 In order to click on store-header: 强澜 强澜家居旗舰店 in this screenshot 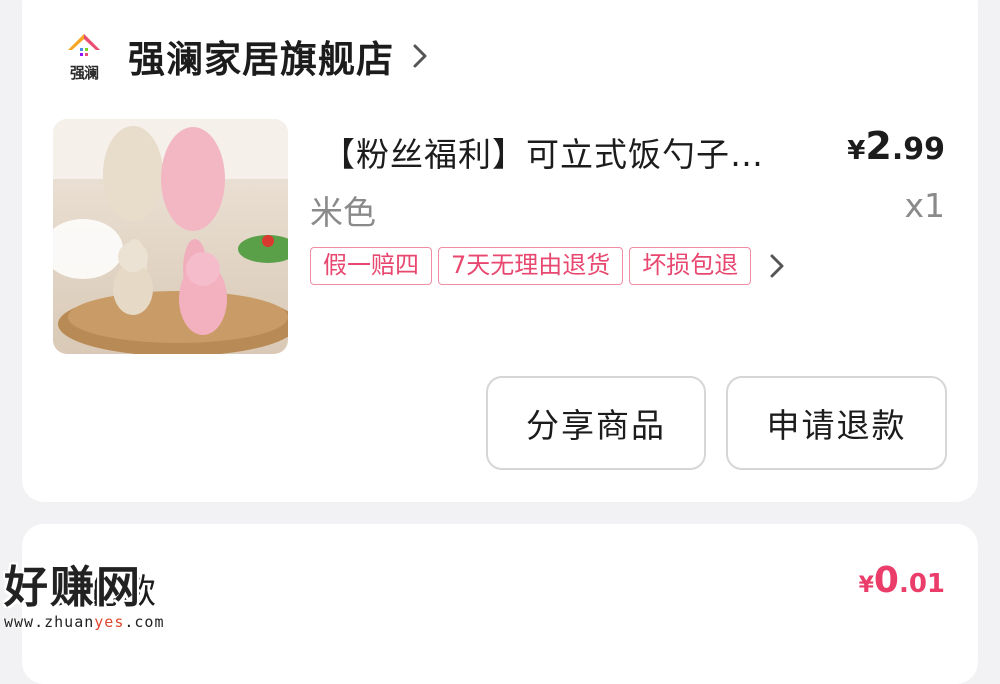, I will do `click(245, 56)`.